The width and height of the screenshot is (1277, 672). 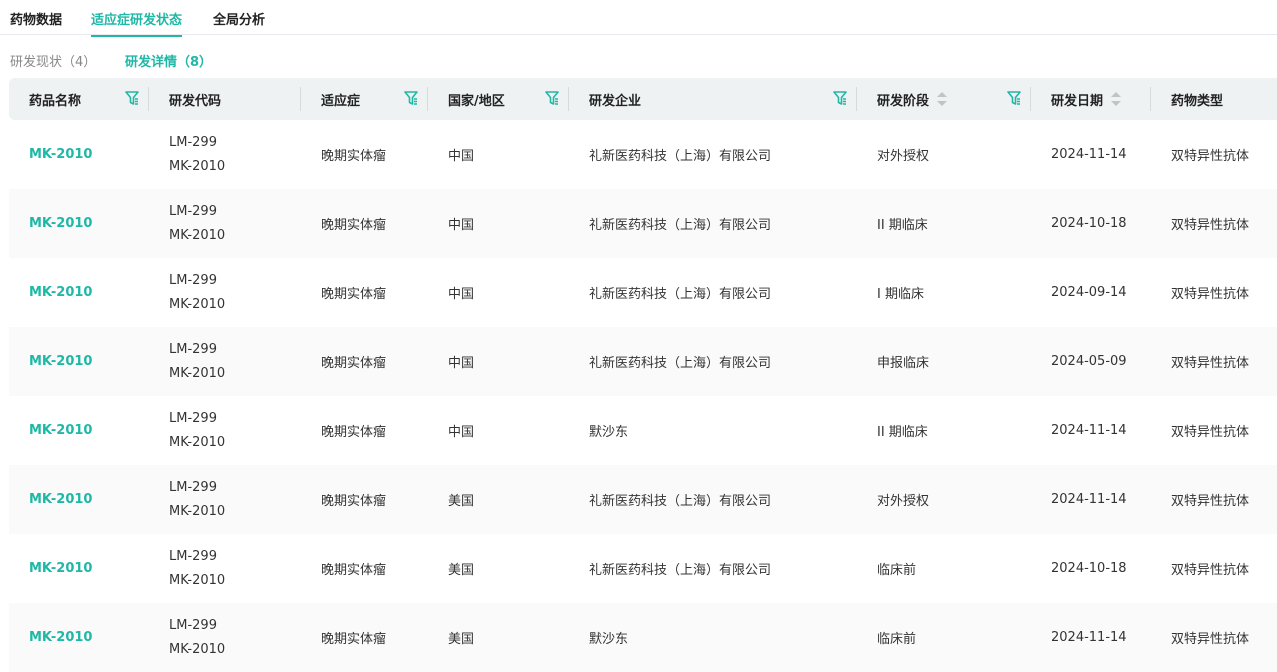 I want to click on stage-text: 对外授权, so click(x=903, y=156).